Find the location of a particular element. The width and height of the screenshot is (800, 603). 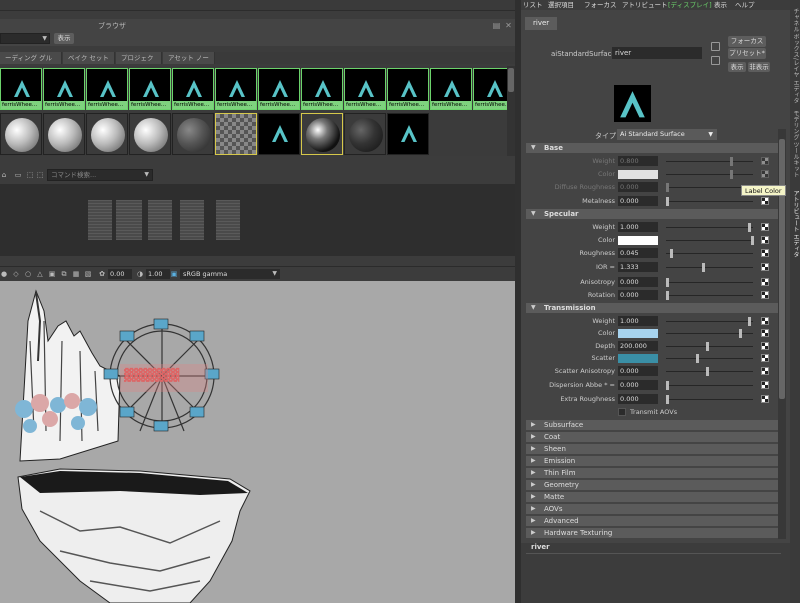

section-aovs: ▶ AOVs is located at coordinates (652, 509).